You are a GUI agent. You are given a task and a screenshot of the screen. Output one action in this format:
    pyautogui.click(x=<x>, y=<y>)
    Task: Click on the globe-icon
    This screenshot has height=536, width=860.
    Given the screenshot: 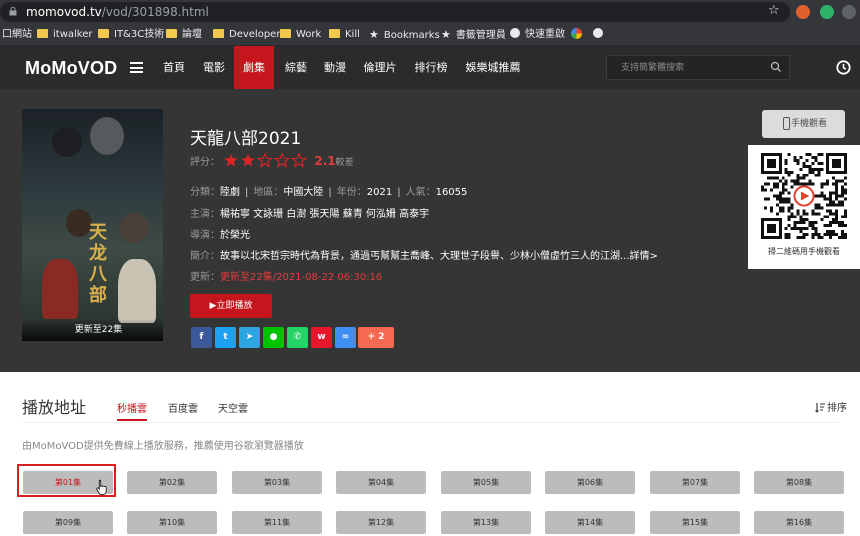 What is the action you would take?
    pyautogui.click(x=598, y=33)
    